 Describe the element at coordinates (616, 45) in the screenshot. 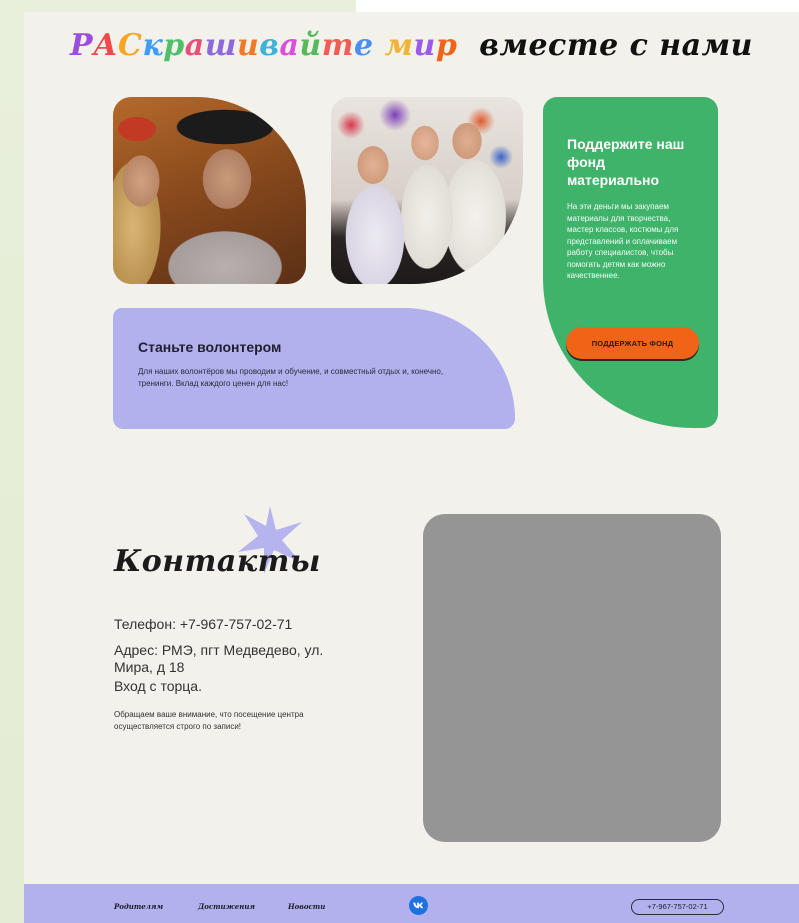

I see `headline-rest: вместе с нами` at that location.